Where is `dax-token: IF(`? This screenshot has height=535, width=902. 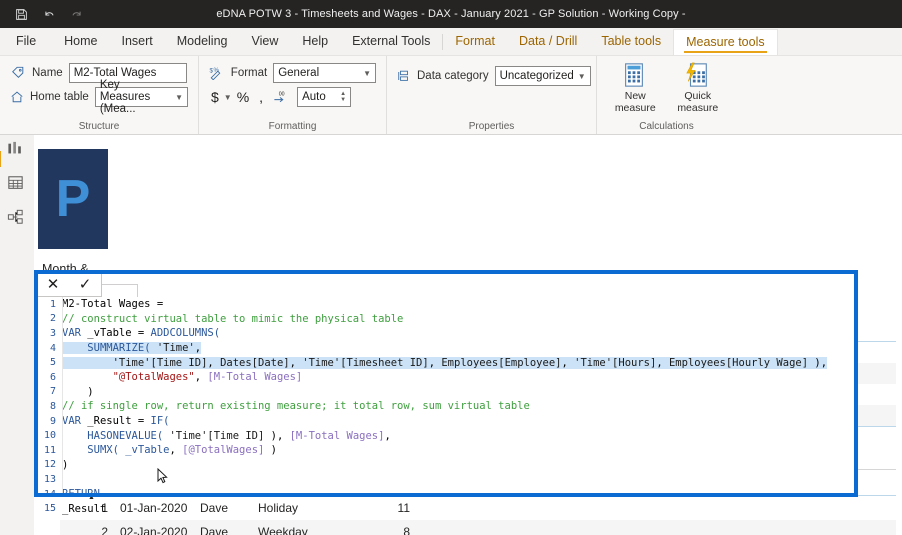 dax-token: IF( is located at coordinates (160, 421).